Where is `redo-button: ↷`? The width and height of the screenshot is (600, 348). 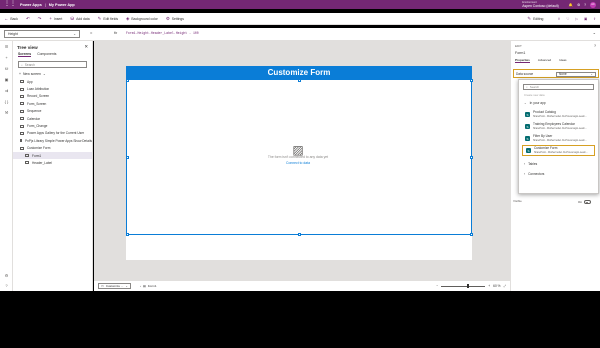
redo-button: ↷ is located at coordinates (40, 19).